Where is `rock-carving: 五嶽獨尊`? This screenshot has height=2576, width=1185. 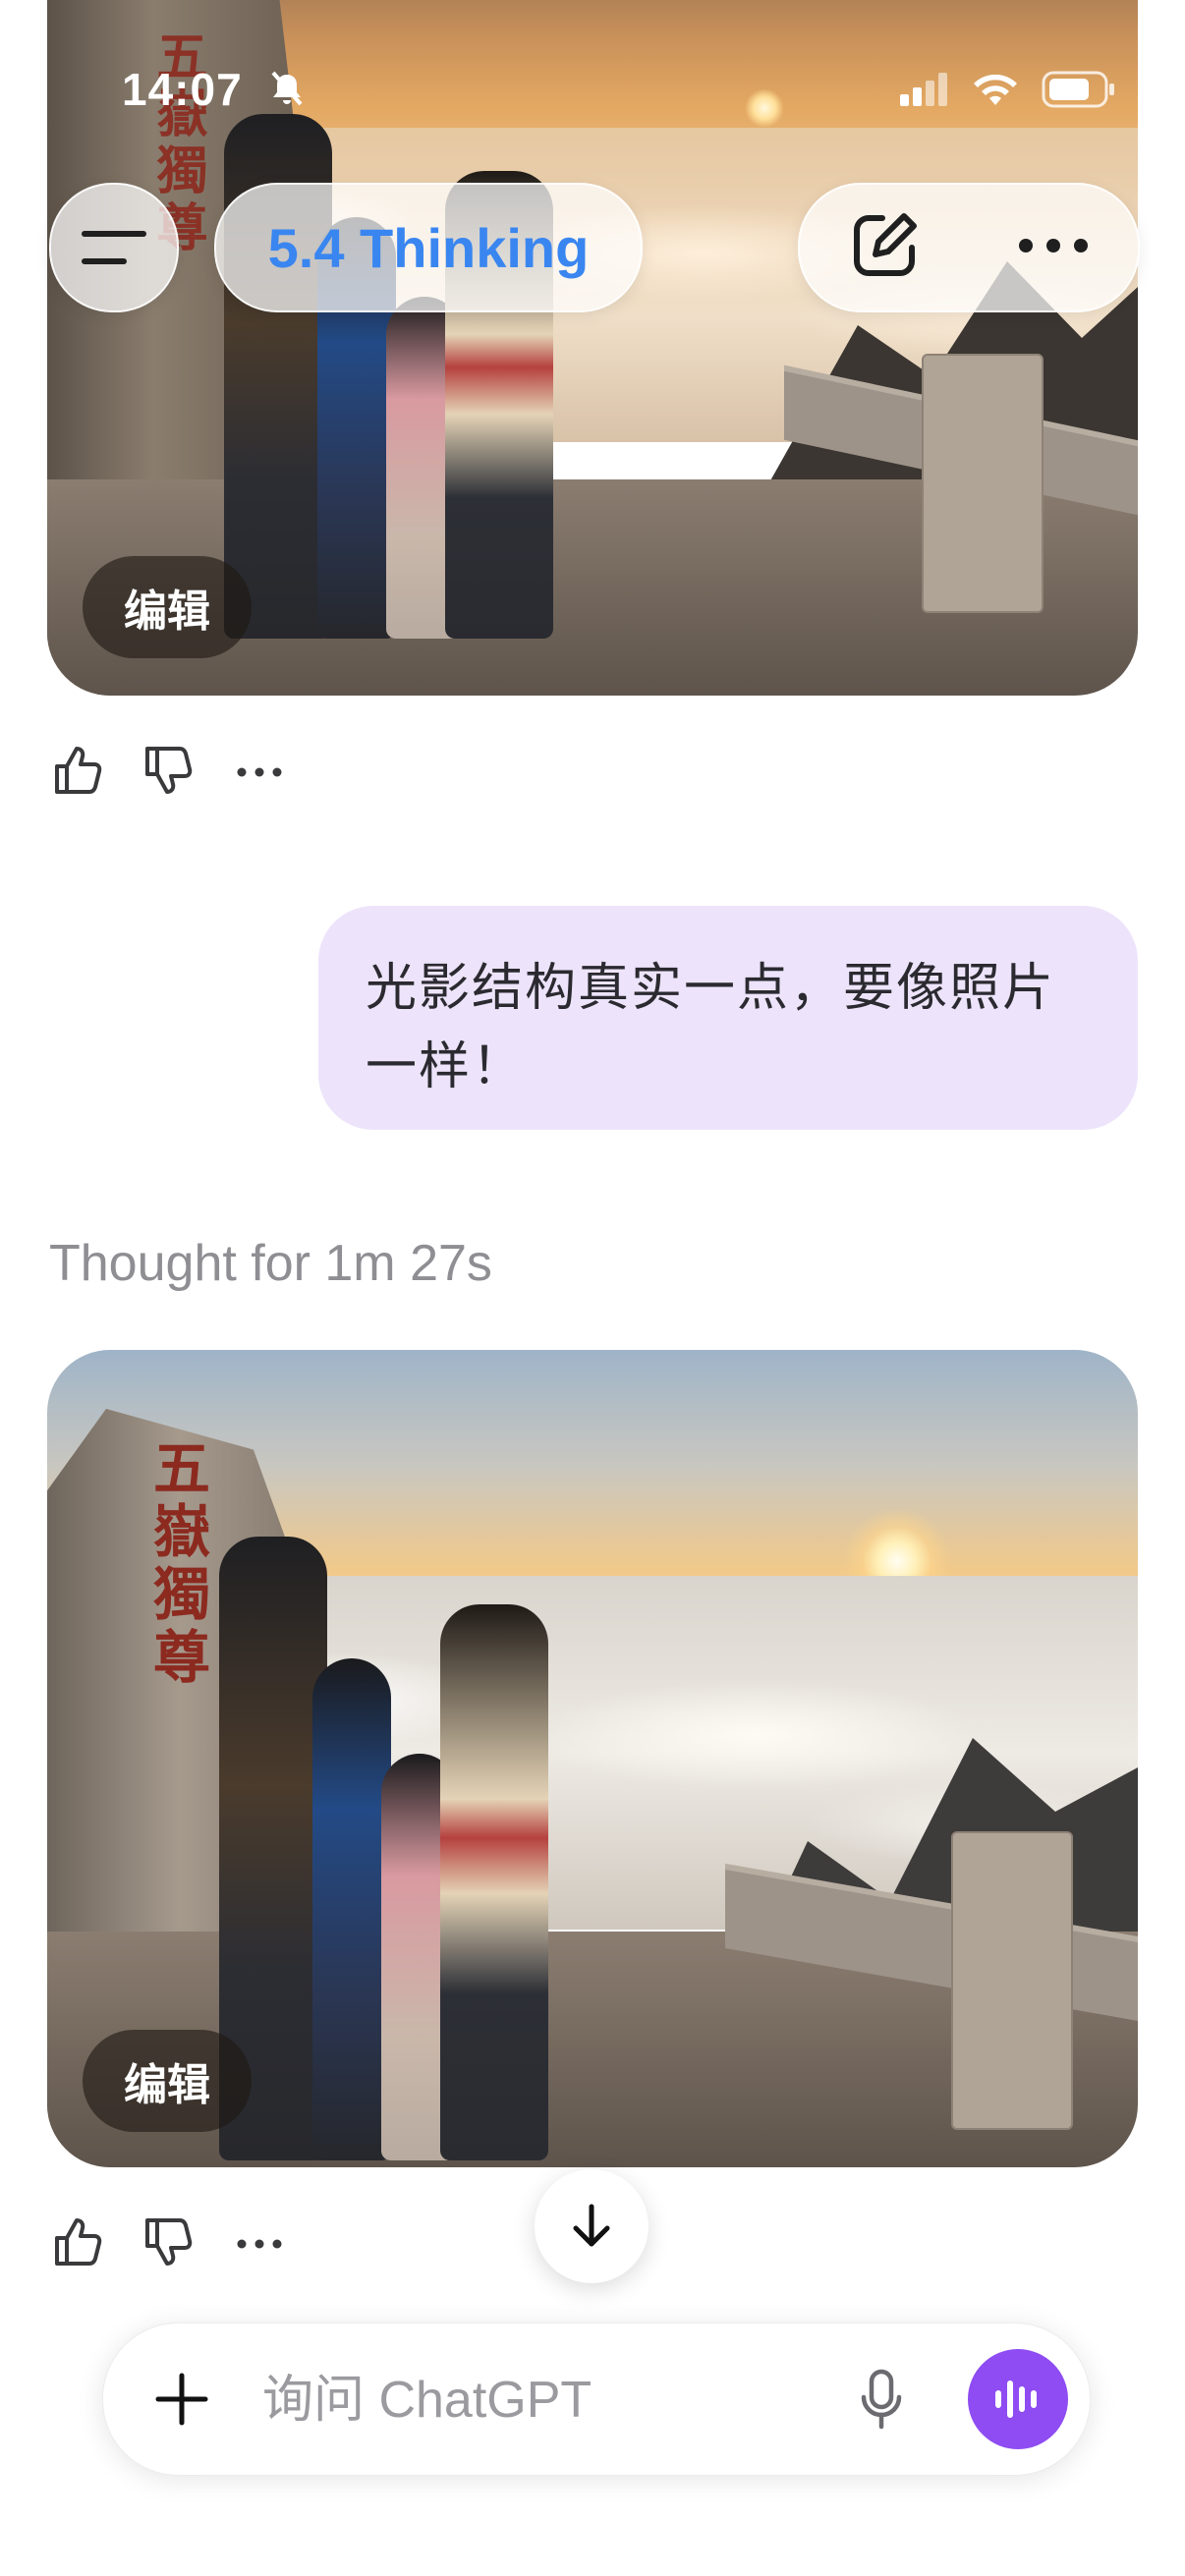 rock-carving: 五嶽獨尊 is located at coordinates (177, 1564).